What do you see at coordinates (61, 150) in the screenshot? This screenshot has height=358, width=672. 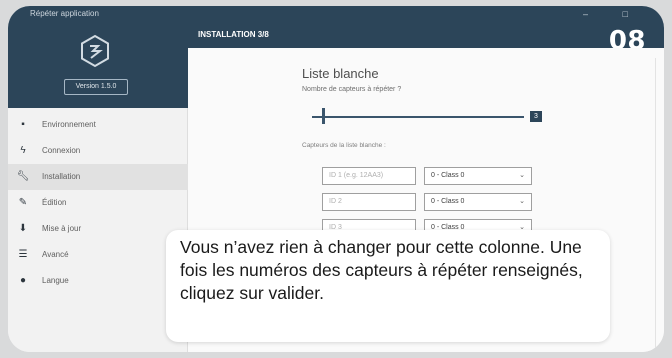 I see `sidebar-item-label: Connexion` at bounding box center [61, 150].